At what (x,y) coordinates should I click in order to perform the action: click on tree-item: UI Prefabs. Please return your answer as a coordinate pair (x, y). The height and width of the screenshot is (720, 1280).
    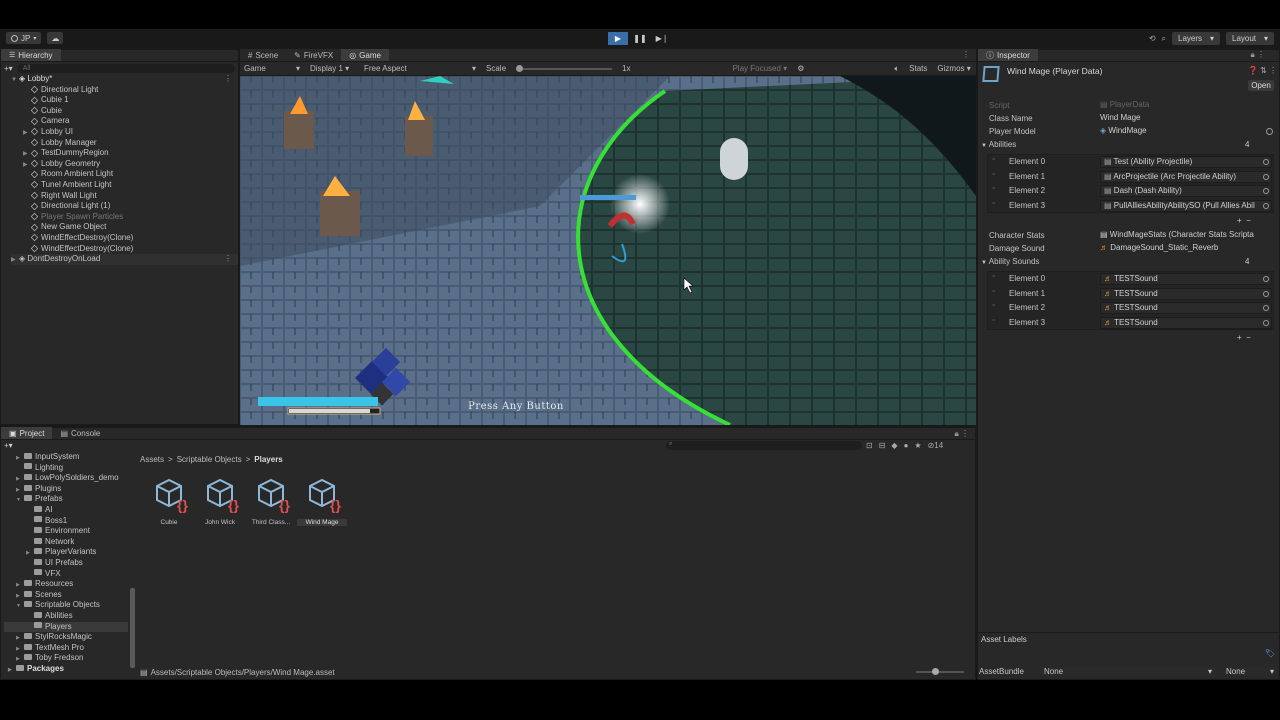
    Looking at the image, I should click on (66, 563).